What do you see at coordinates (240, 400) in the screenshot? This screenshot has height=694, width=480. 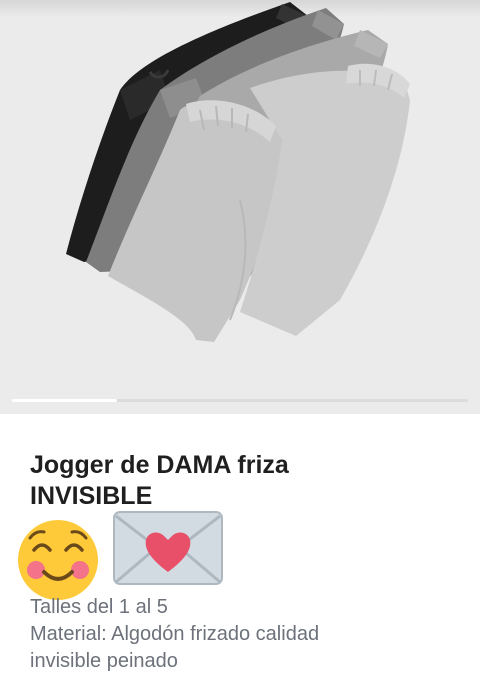 I see `carousel-progress-track` at bounding box center [240, 400].